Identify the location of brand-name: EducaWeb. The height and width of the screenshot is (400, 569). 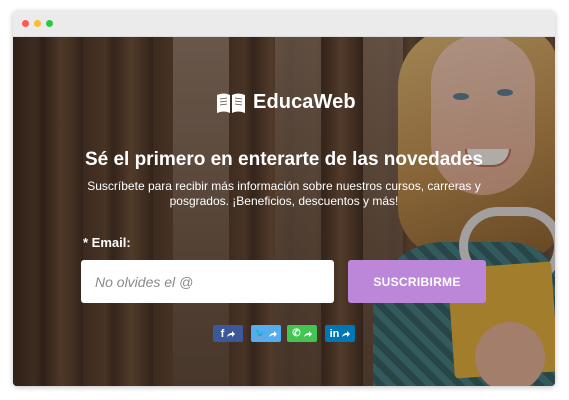
(304, 102).